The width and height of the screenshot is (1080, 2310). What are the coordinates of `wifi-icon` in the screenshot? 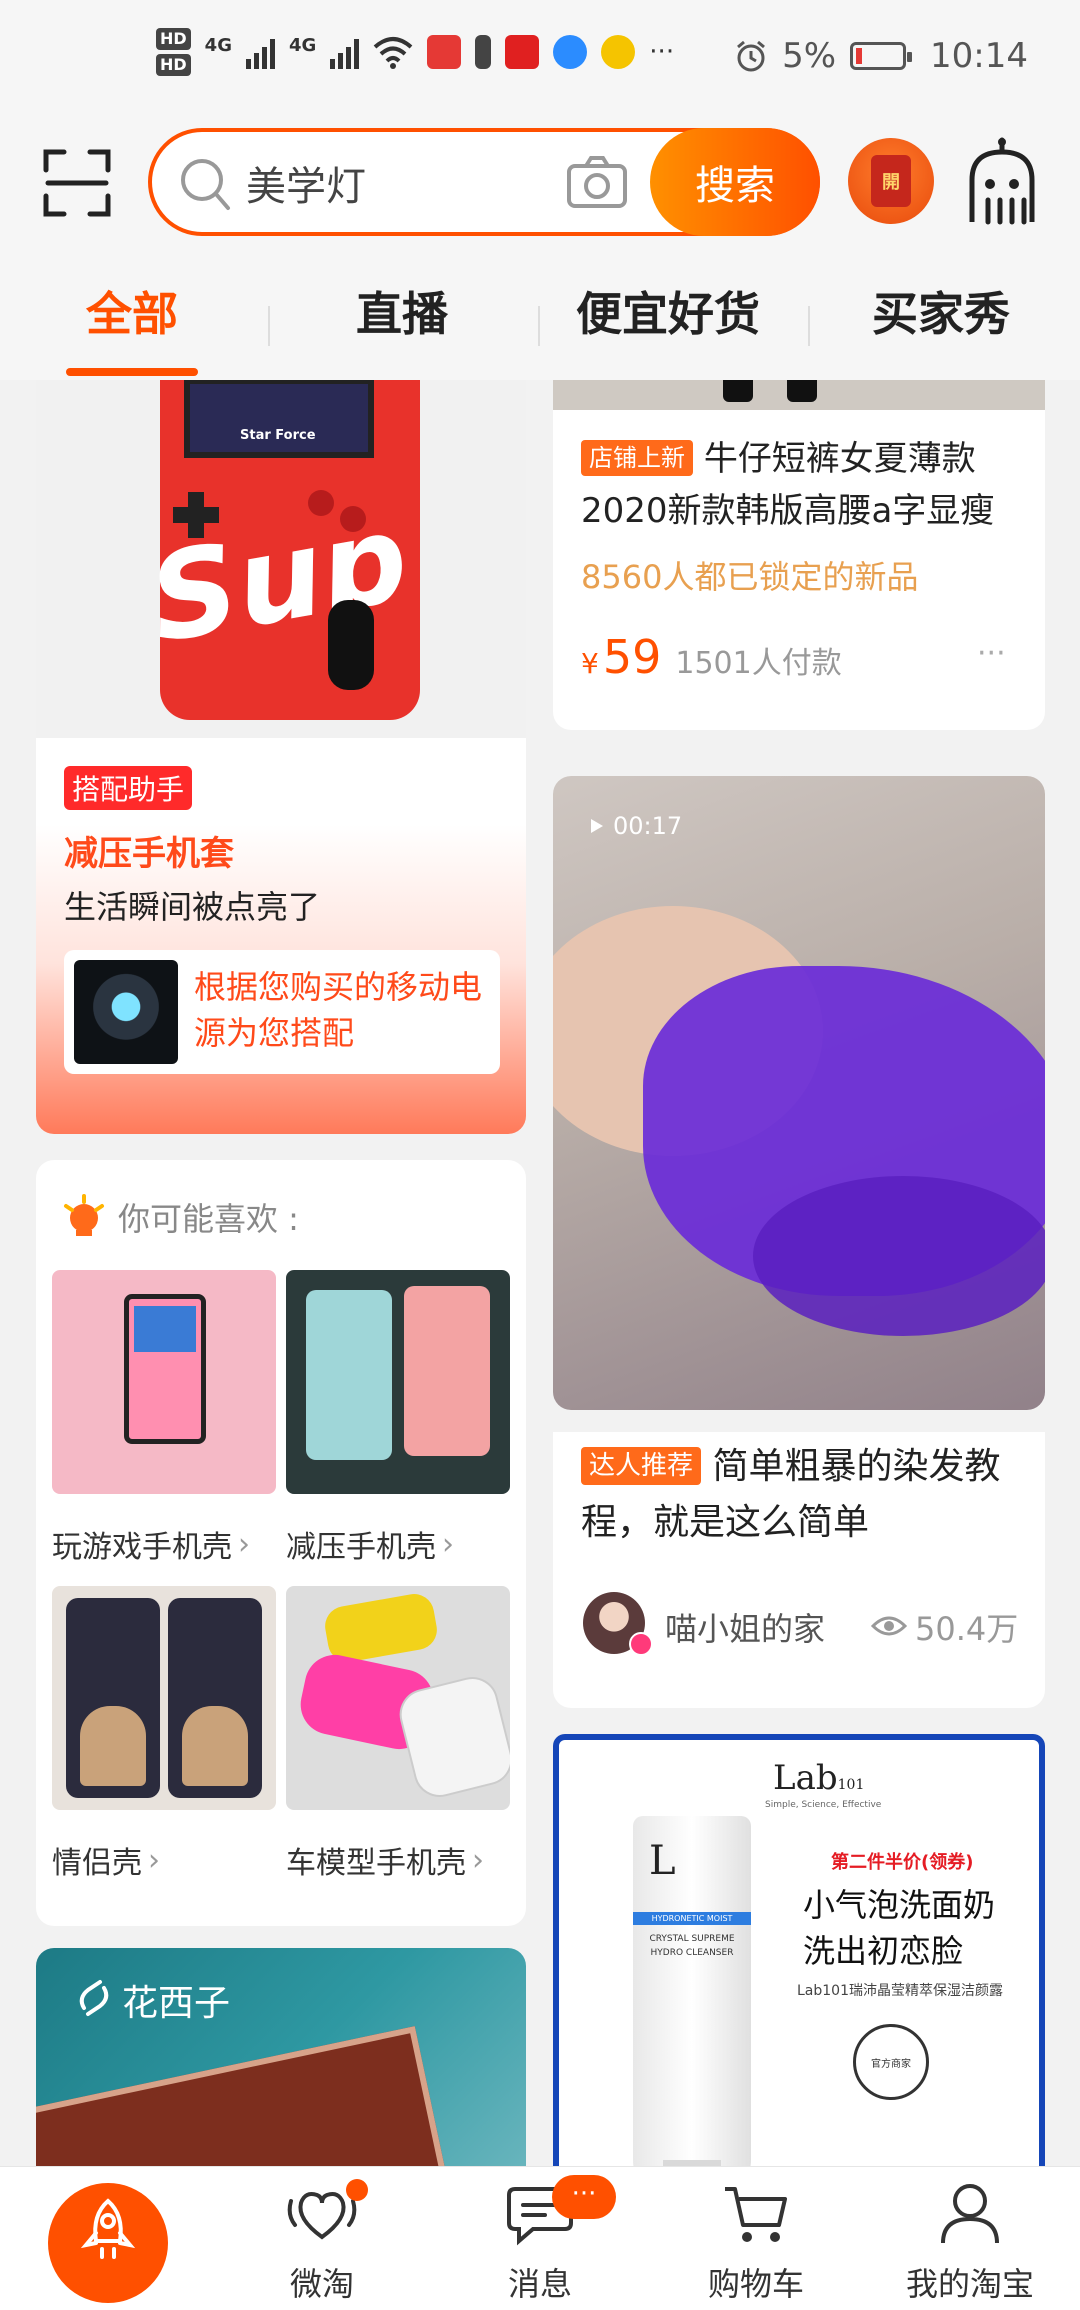 It's located at (393, 53).